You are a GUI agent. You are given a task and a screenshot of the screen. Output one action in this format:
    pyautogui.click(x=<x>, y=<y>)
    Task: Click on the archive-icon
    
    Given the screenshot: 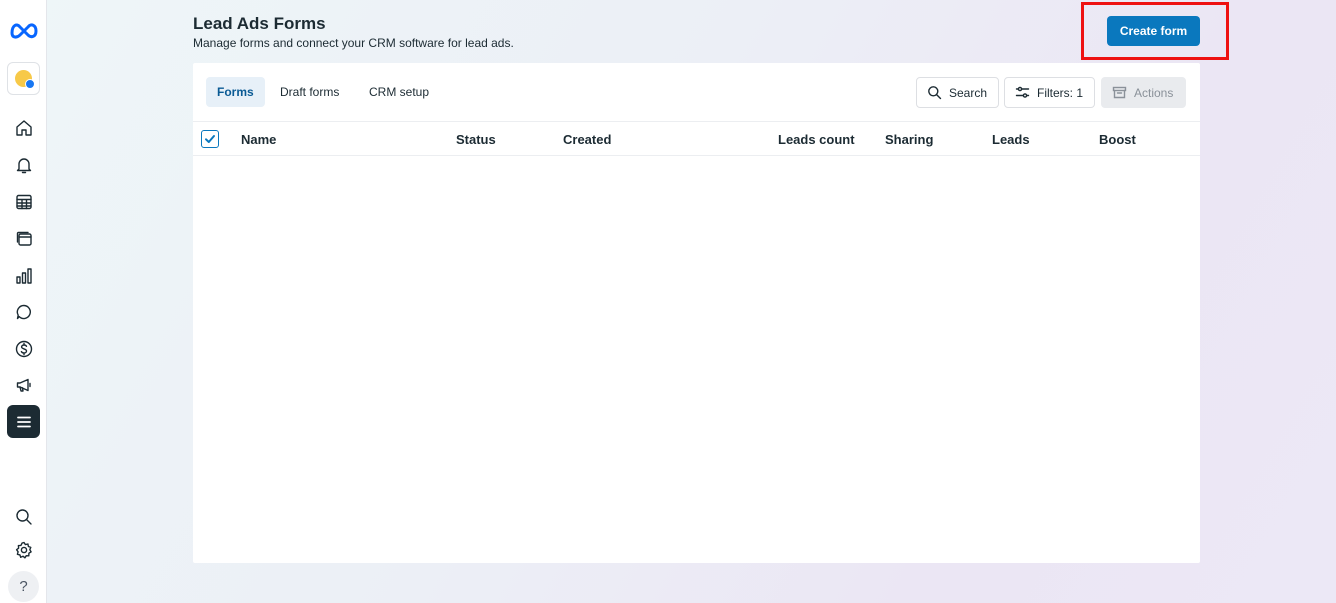 What is the action you would take?
    pyautogui.click(x=1119, y=92)
    